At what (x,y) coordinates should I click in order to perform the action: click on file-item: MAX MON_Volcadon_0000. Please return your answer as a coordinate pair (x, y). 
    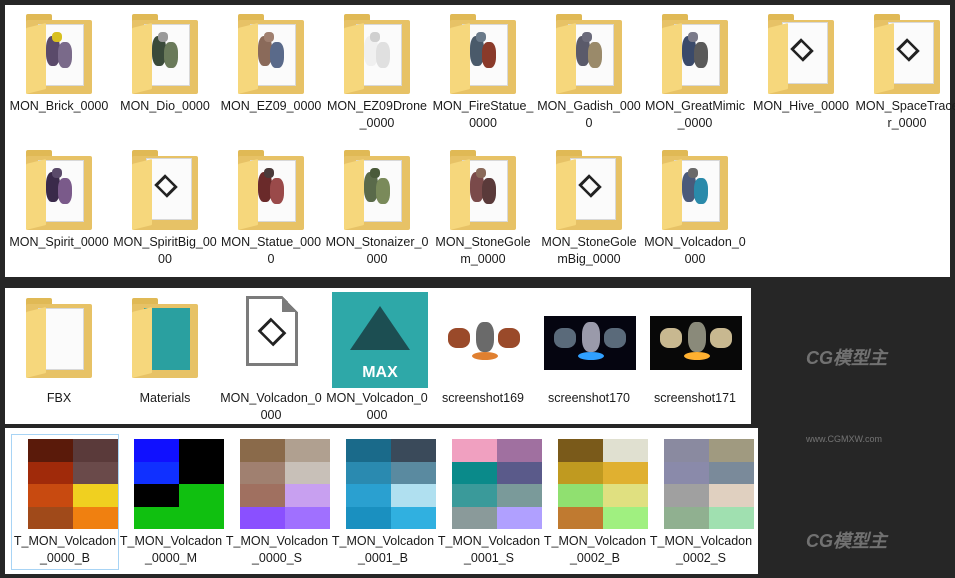
    Looking at the image, I should click on (377, 358).